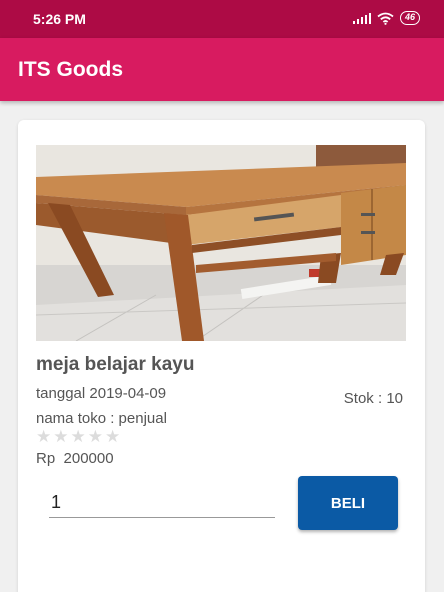 The image size is (444, 592). I want to click on status-icons: 46, so click(386, 18).